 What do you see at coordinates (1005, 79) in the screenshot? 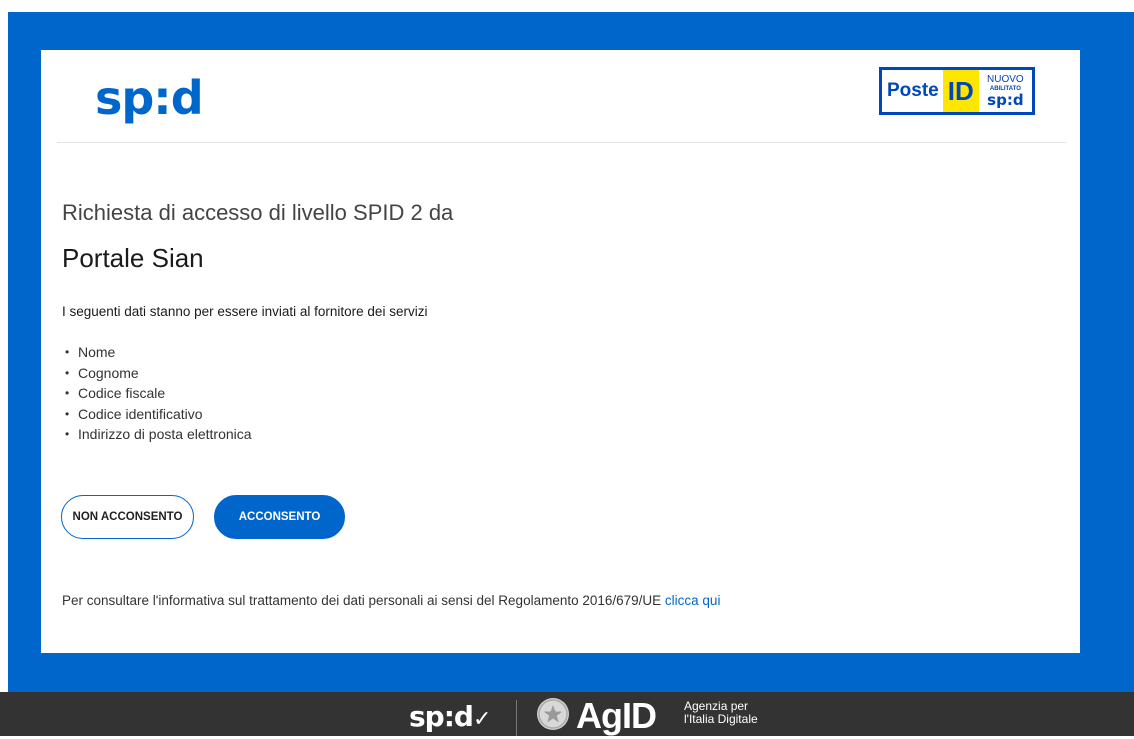
I see `poste-logo-nuovo: NUOVO` at bounding box center [1005, 79].